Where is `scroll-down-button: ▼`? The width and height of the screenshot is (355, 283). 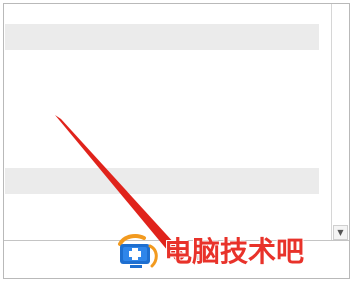 scroll-down-button: ▼ is located at coordinates (340, 232).